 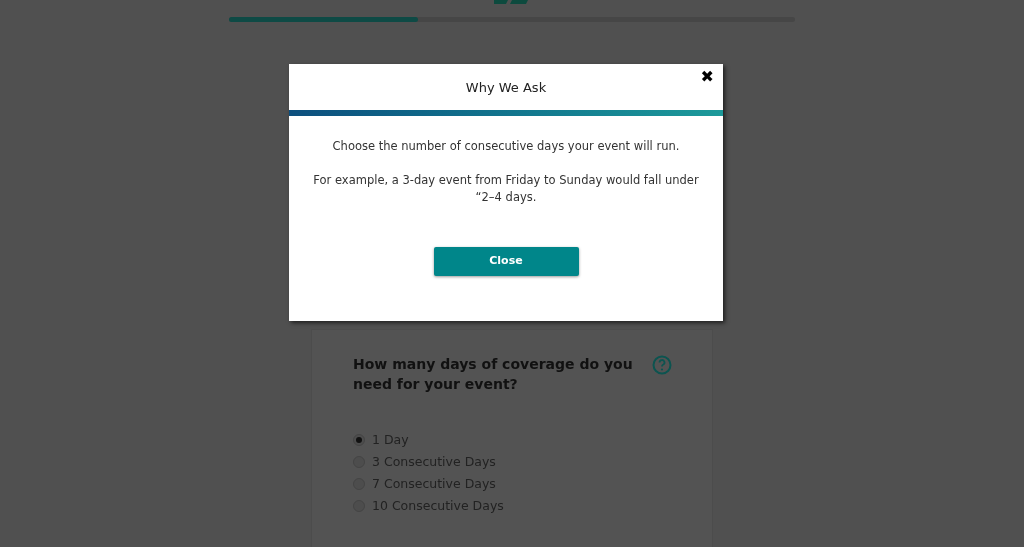 I want to click on radio-button, so click(x=359, y=439).